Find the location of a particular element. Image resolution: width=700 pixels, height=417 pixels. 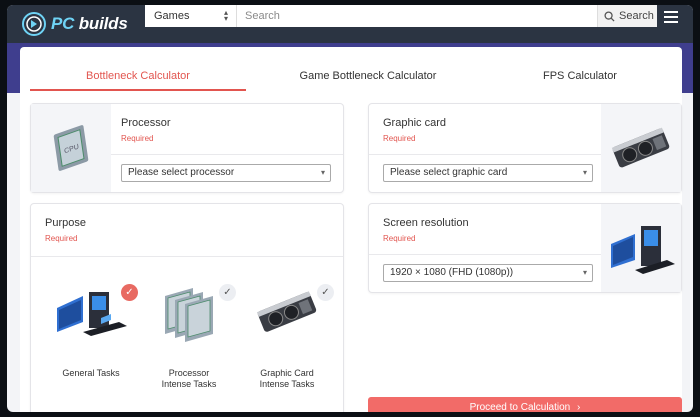

screen-resolution-select: 1920 × 1080 (FHD (1080p)) ▾ is located at coordinates (488, 273).